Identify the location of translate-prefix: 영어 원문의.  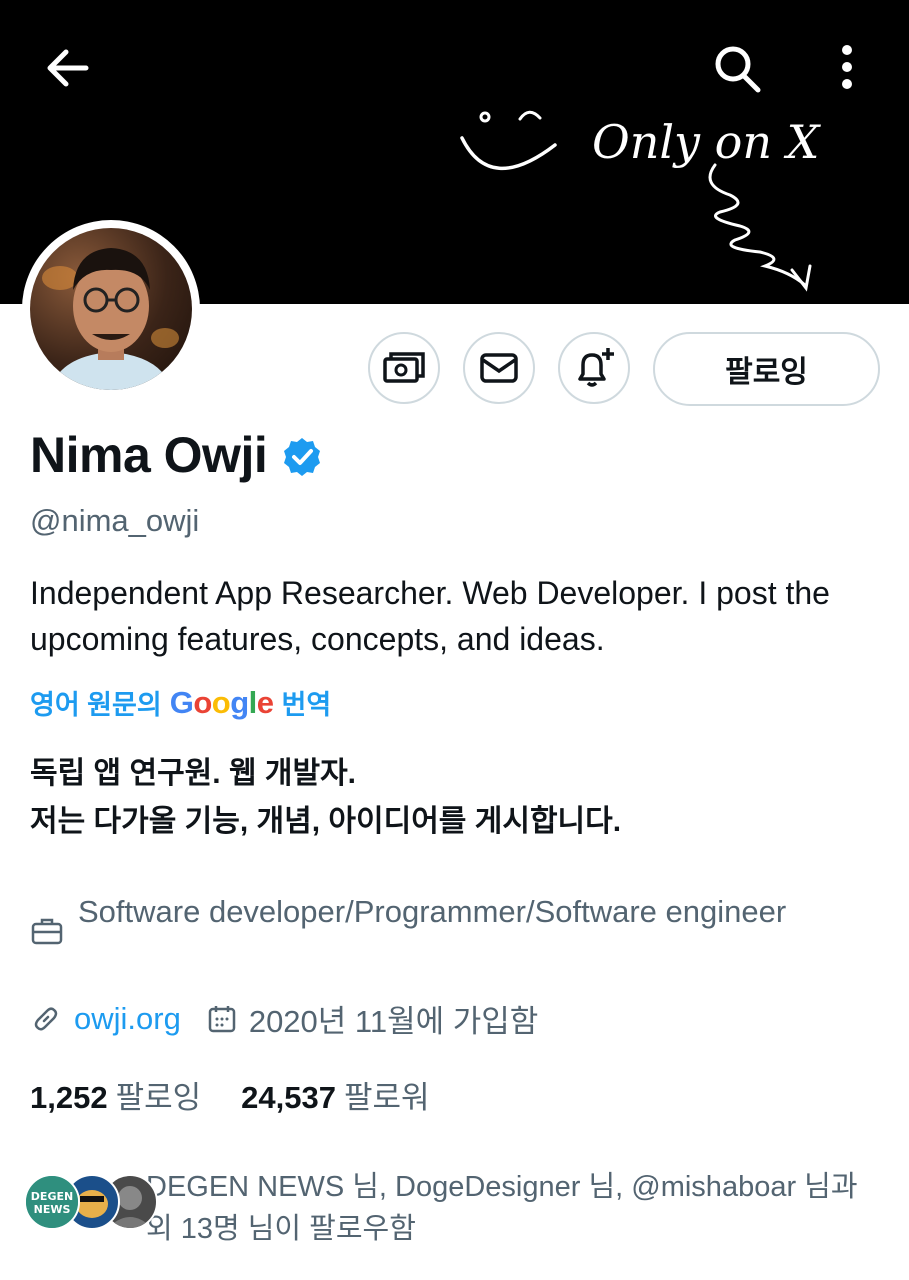
(96, 705).